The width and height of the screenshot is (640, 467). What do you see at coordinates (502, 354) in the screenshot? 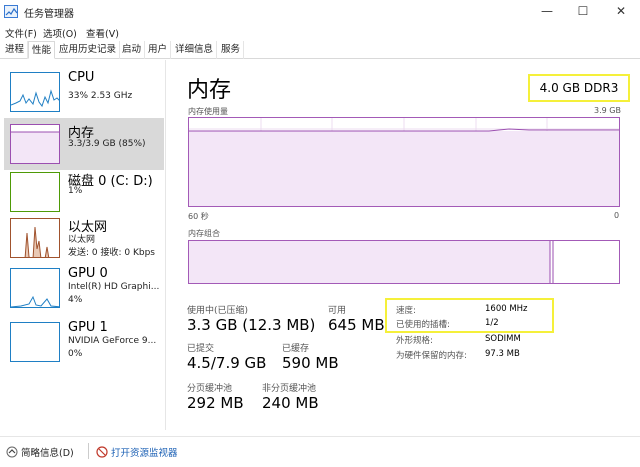
I see `reserved-value: 97.3 MB` at bounding box center [502, 354].